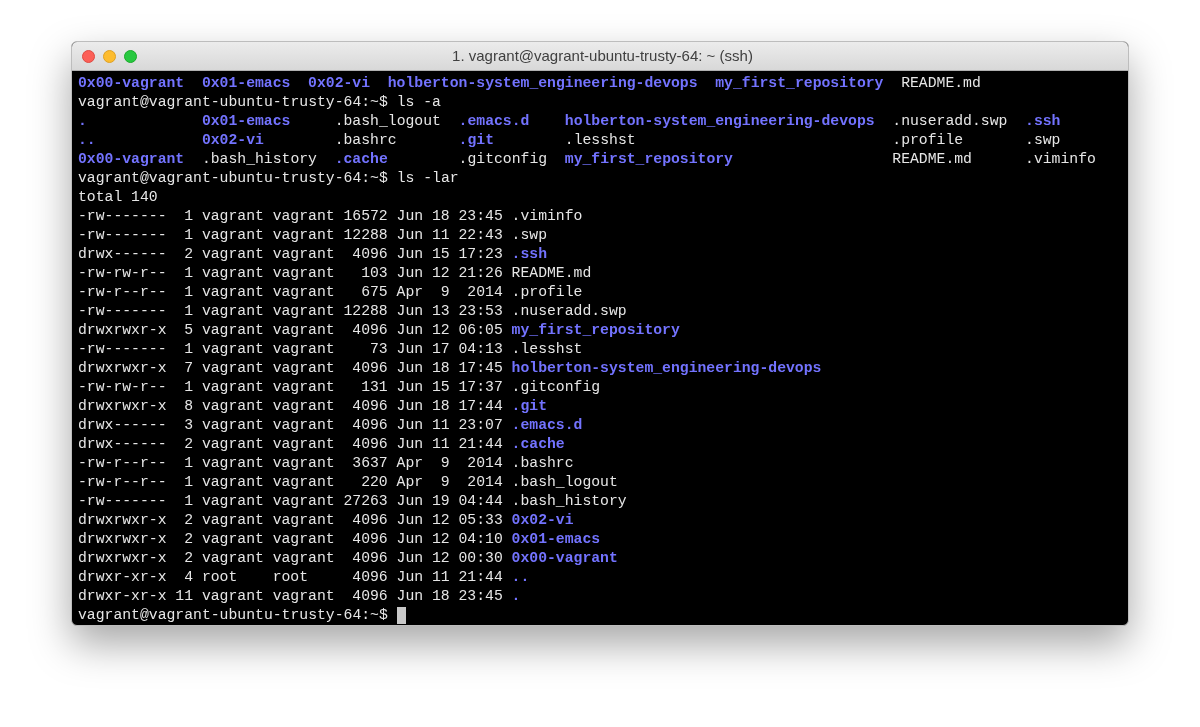  Describe the element at coordinates (449, 330) in the screenshot. I see `modified-date: Jun 12 06:05` at that location.